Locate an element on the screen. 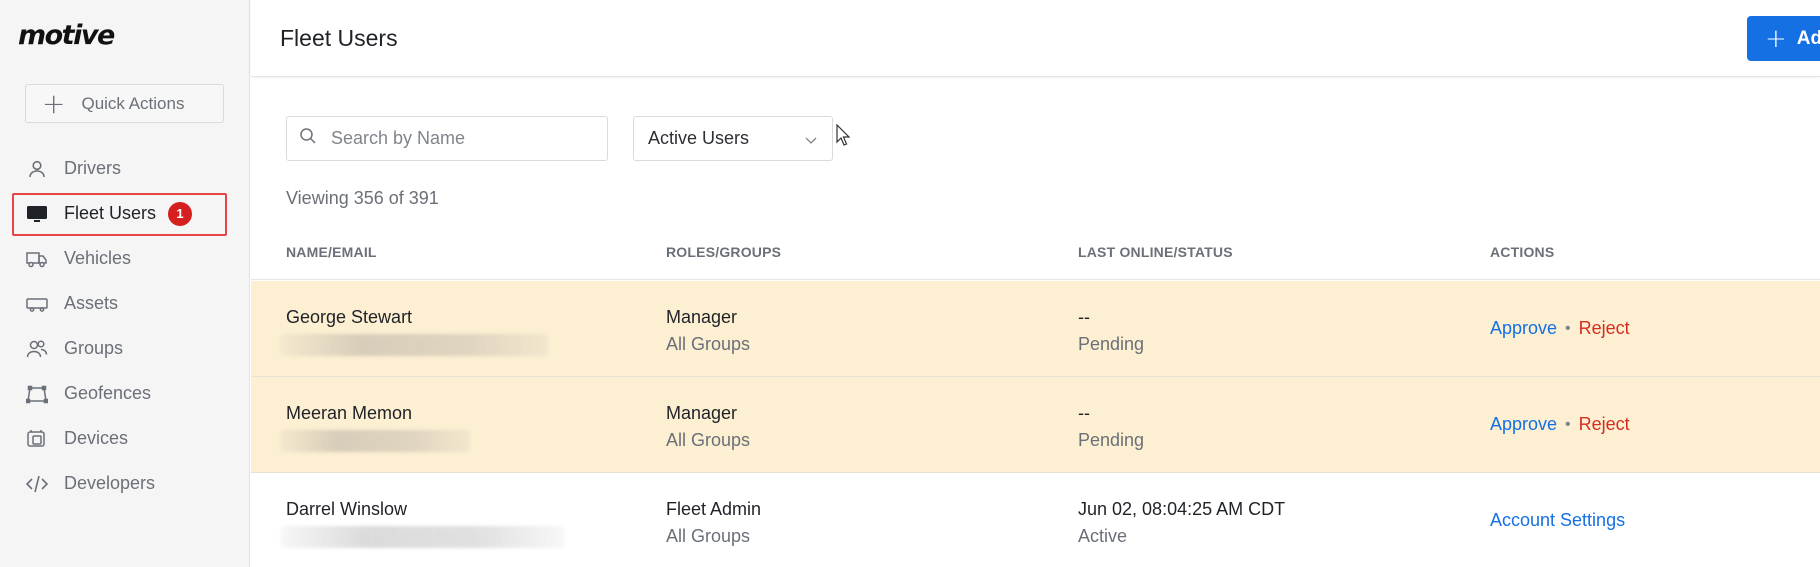  sidebar-item-devices: Devices is located at coordinates (125, 438).